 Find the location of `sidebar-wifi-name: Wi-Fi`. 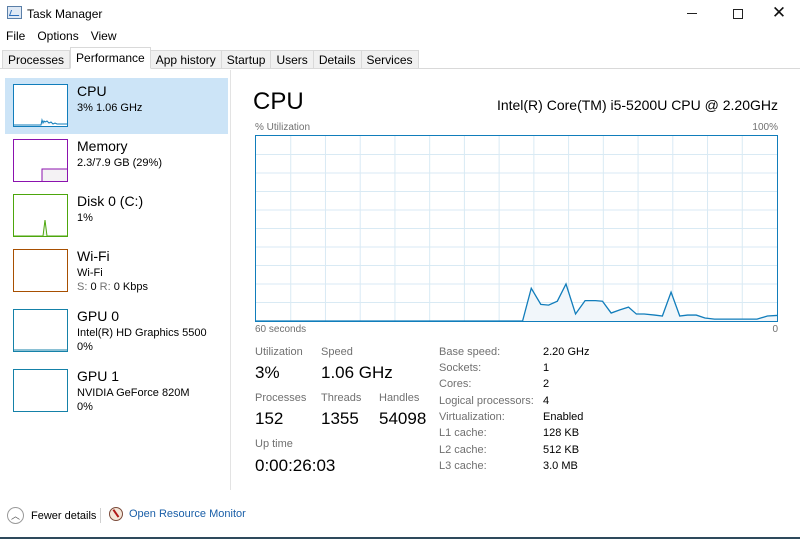

sidebar-wifi-name: Wi-Fi is located at coordinates (93, 256).